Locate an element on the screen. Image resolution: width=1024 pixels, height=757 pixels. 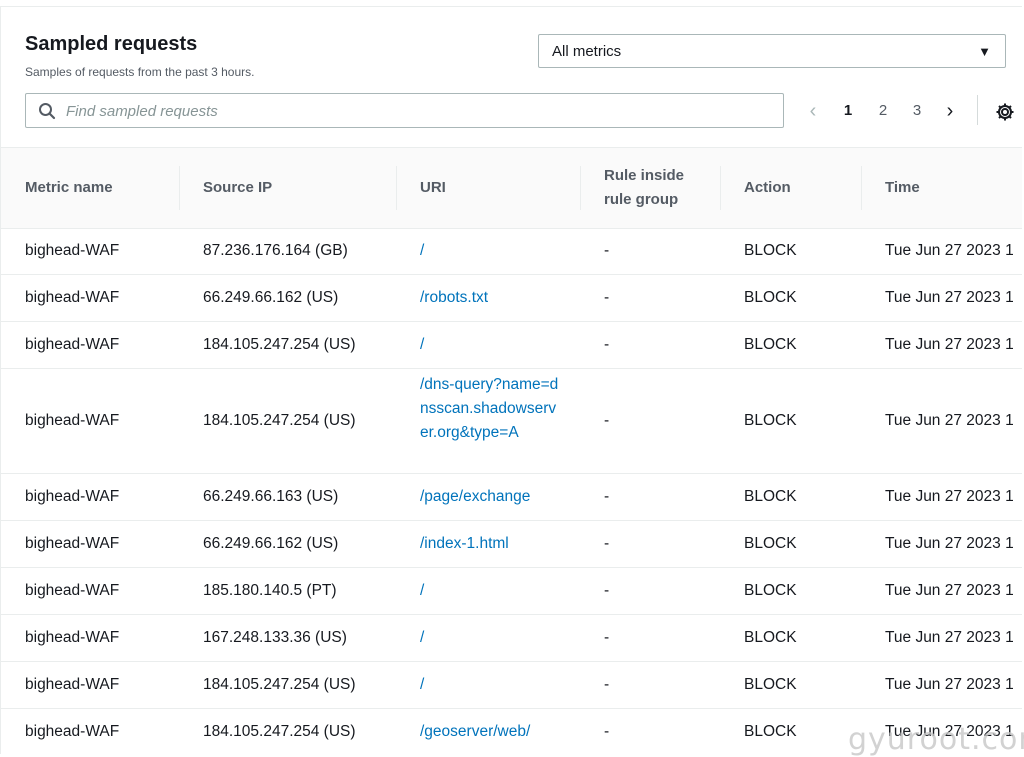
panel-title: Sampled requests is located at coordinates (111, 44).